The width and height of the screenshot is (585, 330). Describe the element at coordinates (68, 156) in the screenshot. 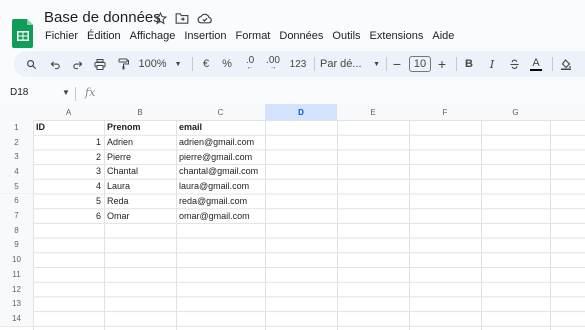

I see `cell-a3: 2` at that location.